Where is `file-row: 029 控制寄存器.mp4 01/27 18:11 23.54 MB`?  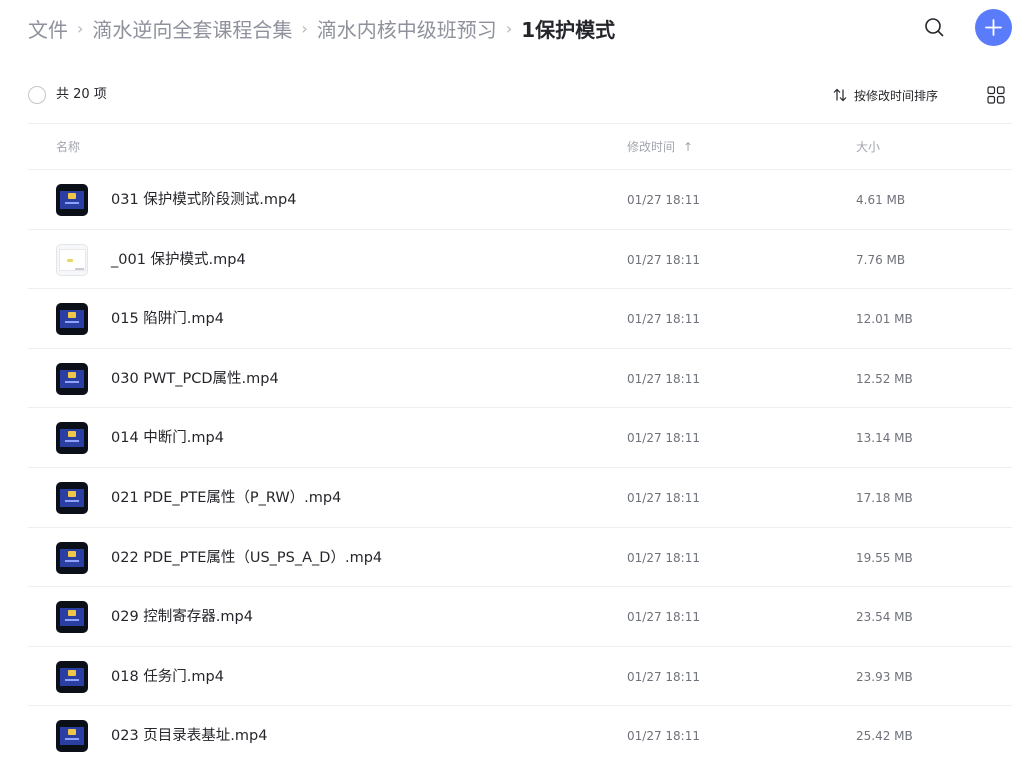 file-row: 029 控制寄存器.mp4 01/27 18:11 23.54 MB is located at coordinates (520, 617).